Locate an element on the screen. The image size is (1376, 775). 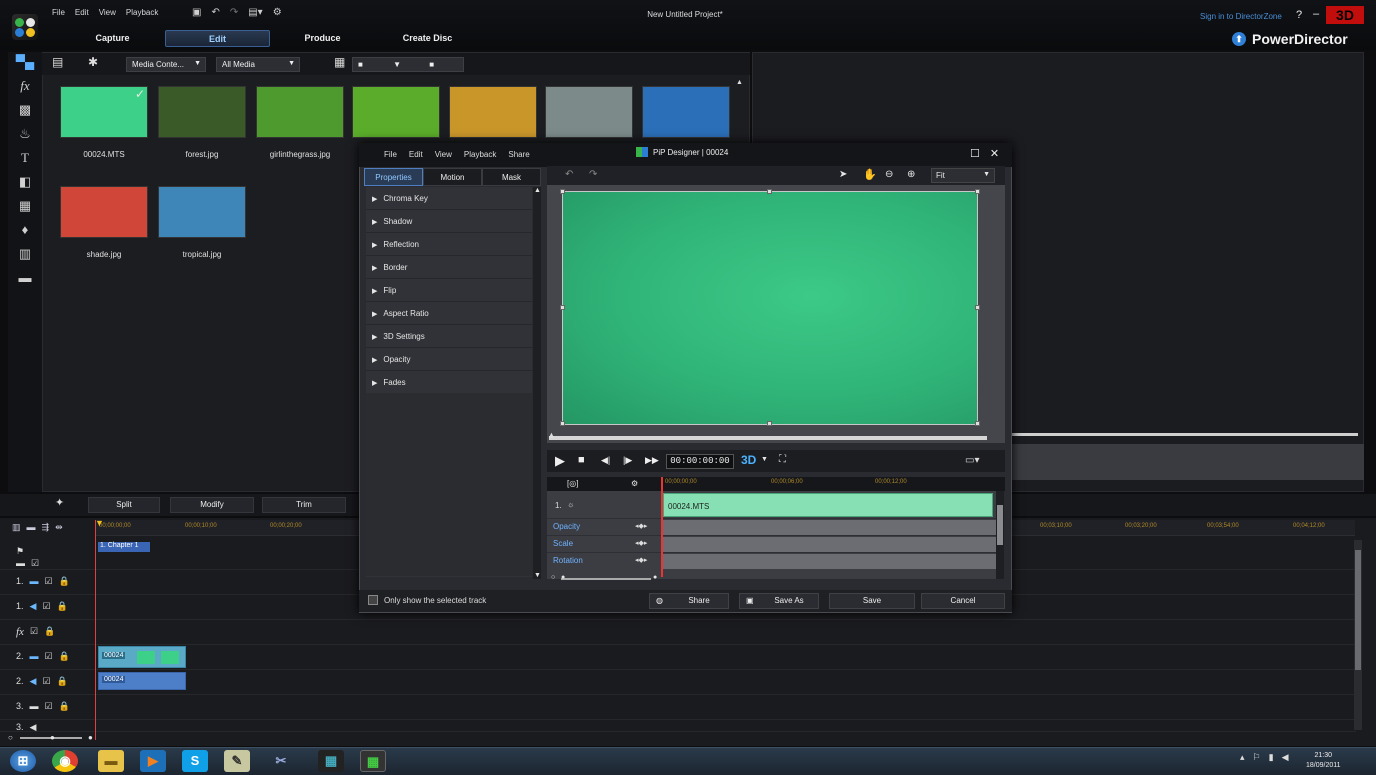
close-icon: ✕ is located at coordinates (994, 153).